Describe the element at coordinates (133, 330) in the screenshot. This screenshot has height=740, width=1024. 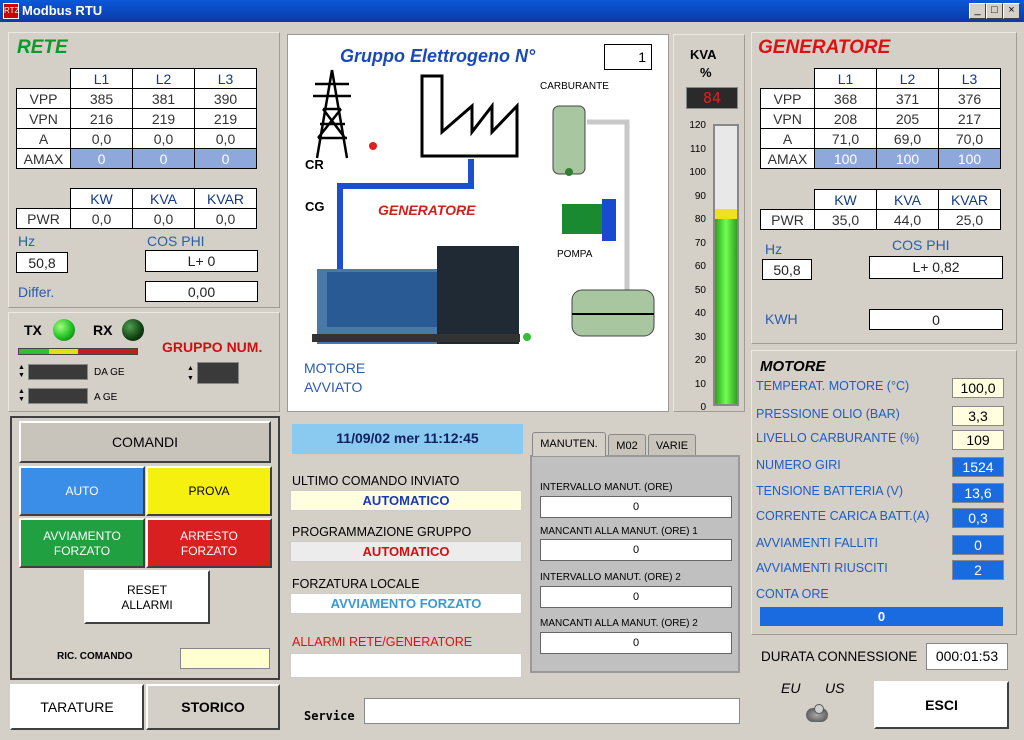
I see `rx-led-icon` at that location.